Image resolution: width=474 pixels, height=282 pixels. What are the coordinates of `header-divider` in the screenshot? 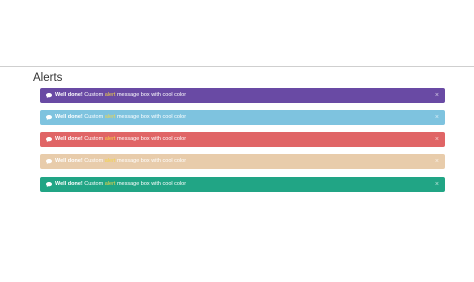 It's located at (237, 66).